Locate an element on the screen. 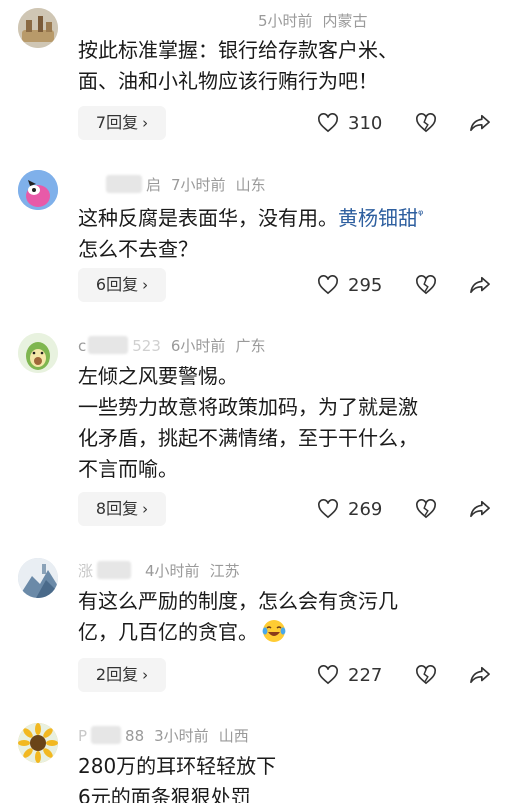 Image resolution: width=506 pixels, height=803 pixels. like-count: 310 is located at coordinates (365, 123).